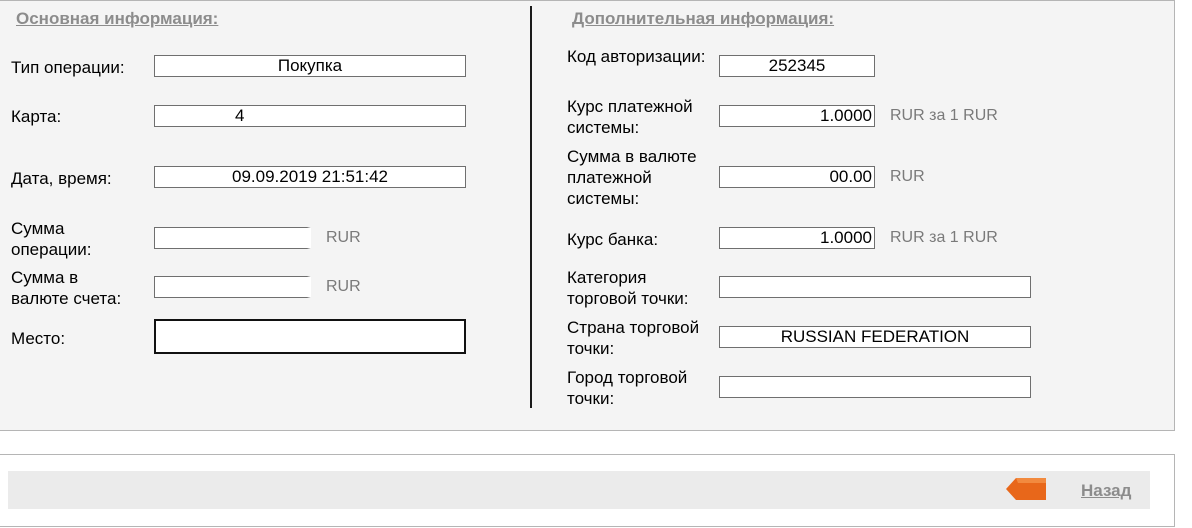 The image size is (1192, 528). I want to click on merchant-category-field, so click(875, 287).